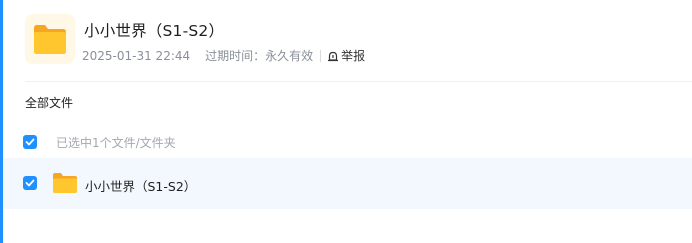 The height and width of the screenshot is (243, 692). I want to click on share-folder-thumbnail, so click(50, 39).